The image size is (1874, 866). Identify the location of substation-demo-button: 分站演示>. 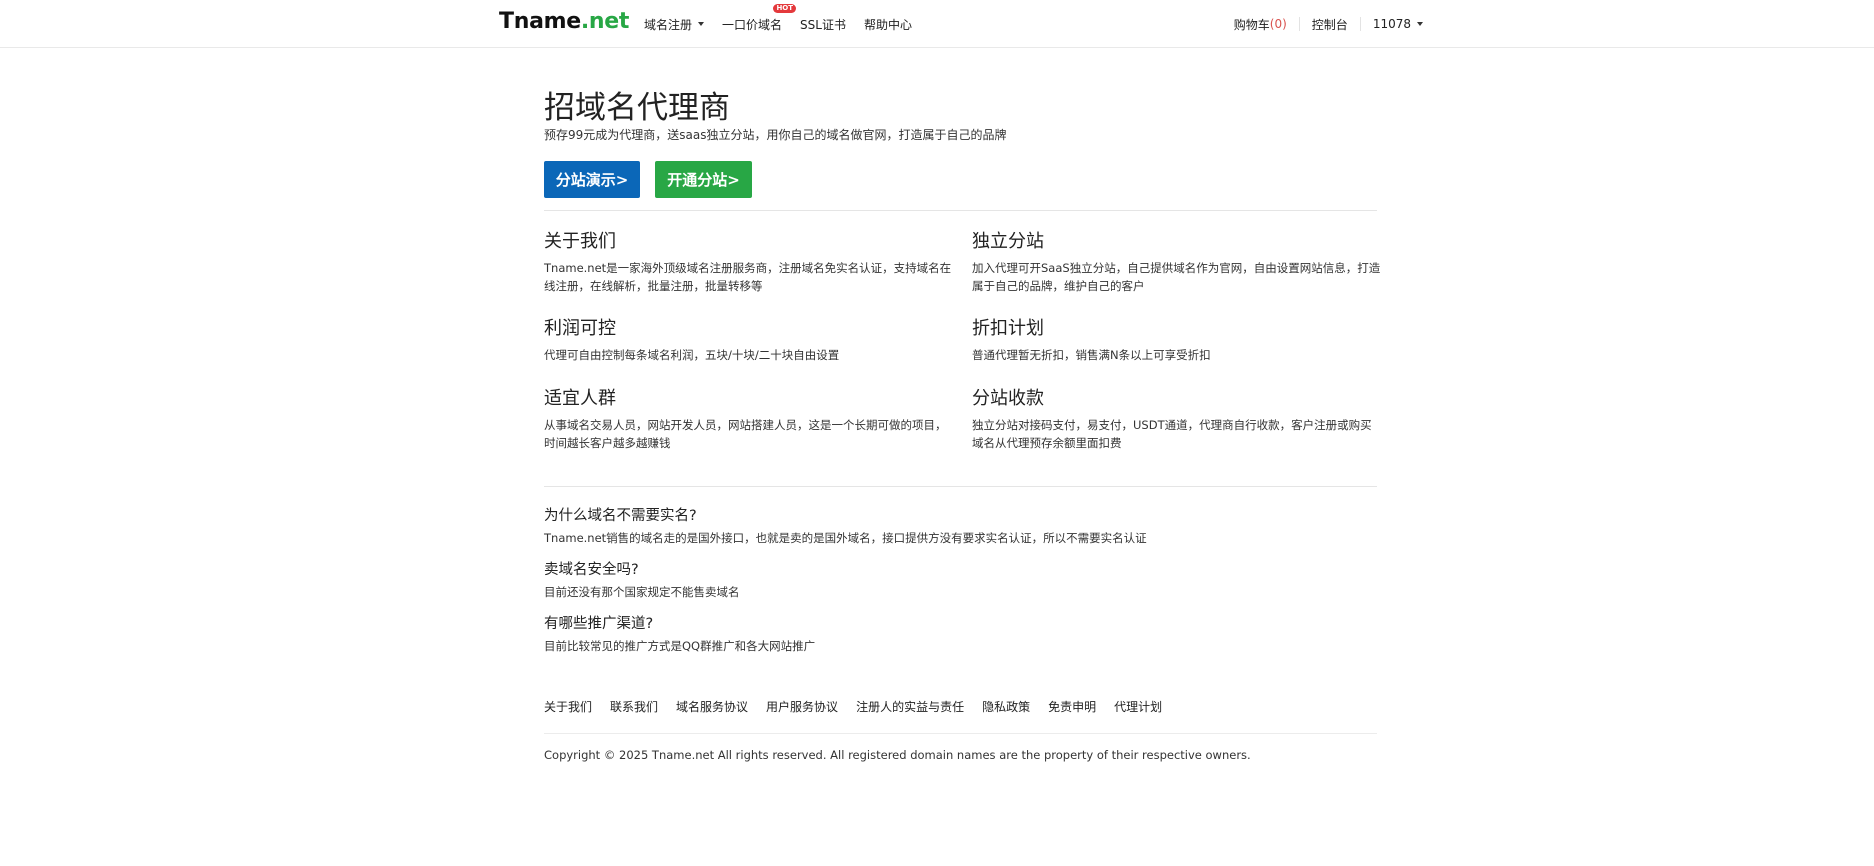
(592, 179).